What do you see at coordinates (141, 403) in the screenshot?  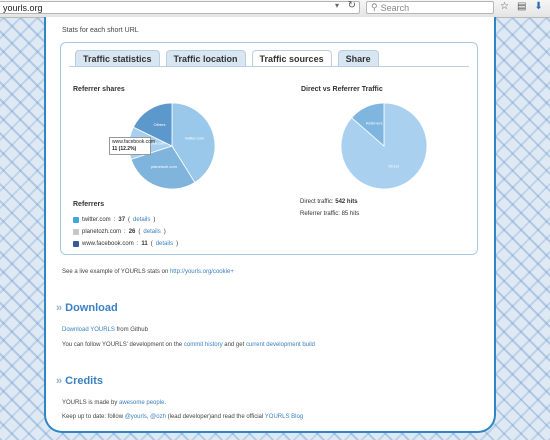 I see `awesome-people-link: awesome people` at bounding box center [141, 403].